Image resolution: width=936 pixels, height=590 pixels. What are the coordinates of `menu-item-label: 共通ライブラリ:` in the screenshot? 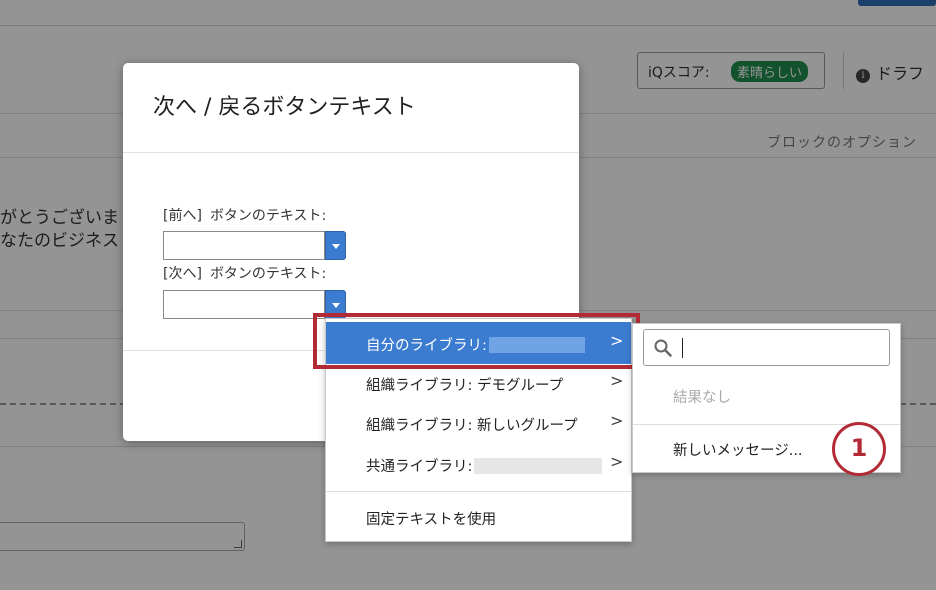 It's located at (484, 465).